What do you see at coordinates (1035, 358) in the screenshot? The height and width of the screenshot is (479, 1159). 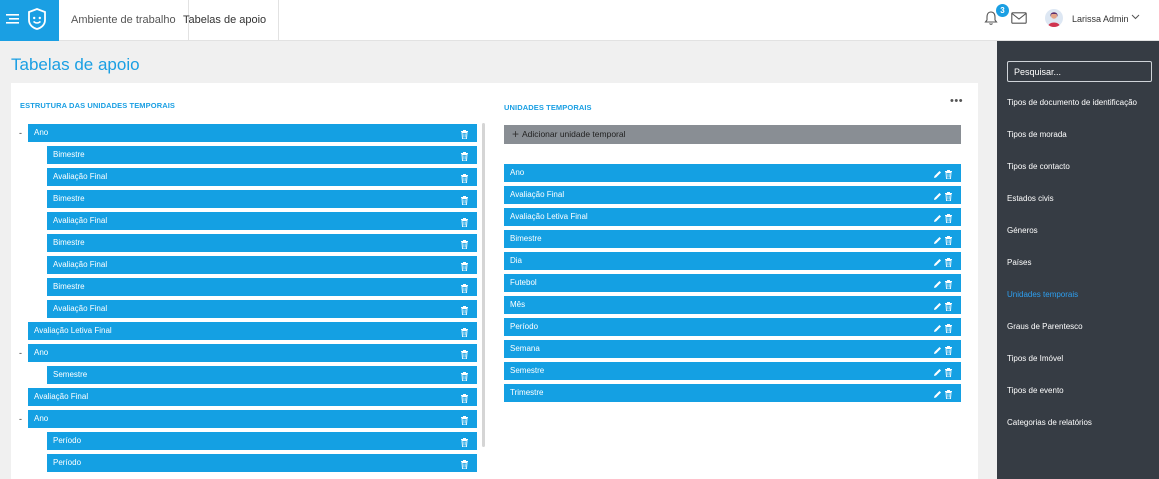 I see `sidebar-item: Tipos de Imóvel` at bounding box center [1035, 358].